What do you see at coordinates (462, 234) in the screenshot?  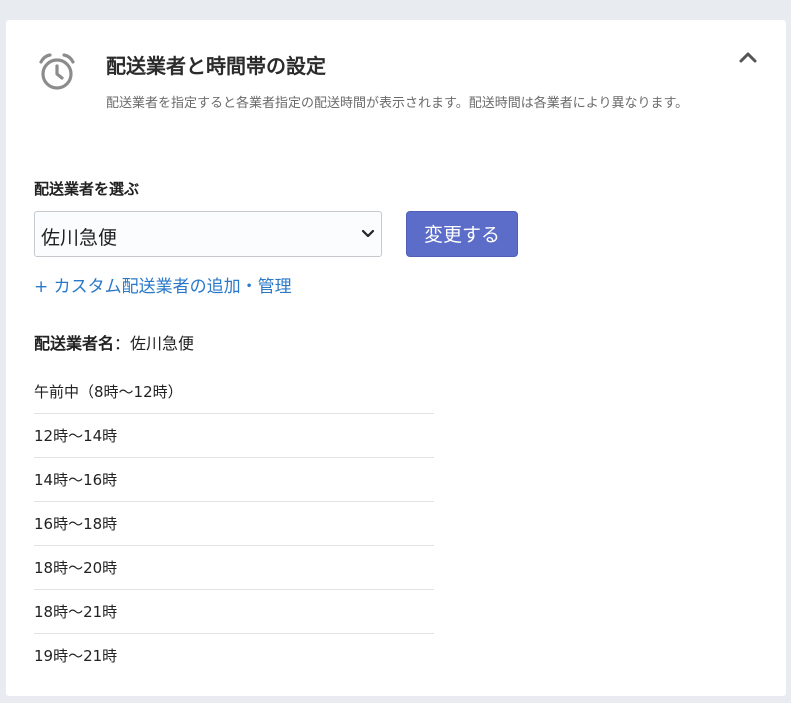 I see `change-button: 変更する` at bounding box center [462, 234].